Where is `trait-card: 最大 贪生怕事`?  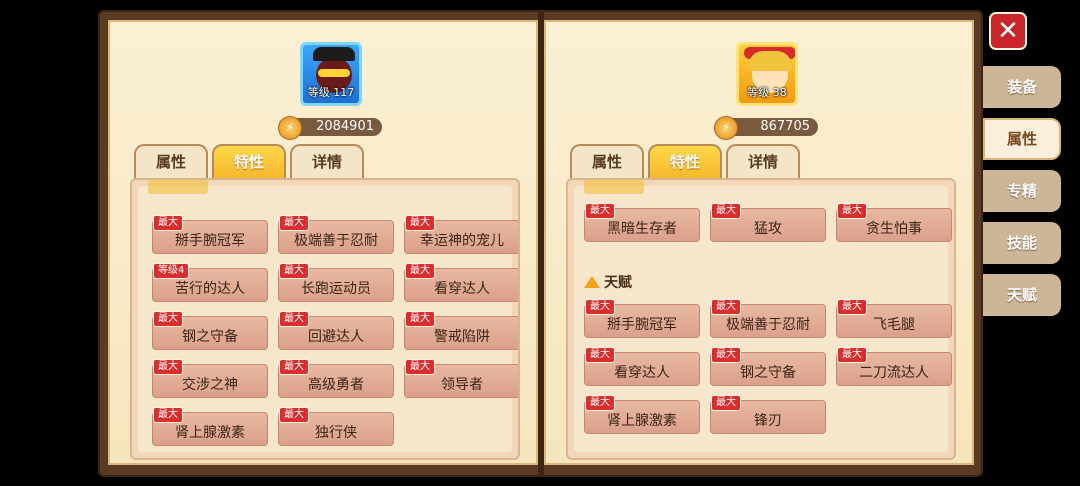
trait-card: 最大 贪生怕事 is located at coordinates (894, 222).